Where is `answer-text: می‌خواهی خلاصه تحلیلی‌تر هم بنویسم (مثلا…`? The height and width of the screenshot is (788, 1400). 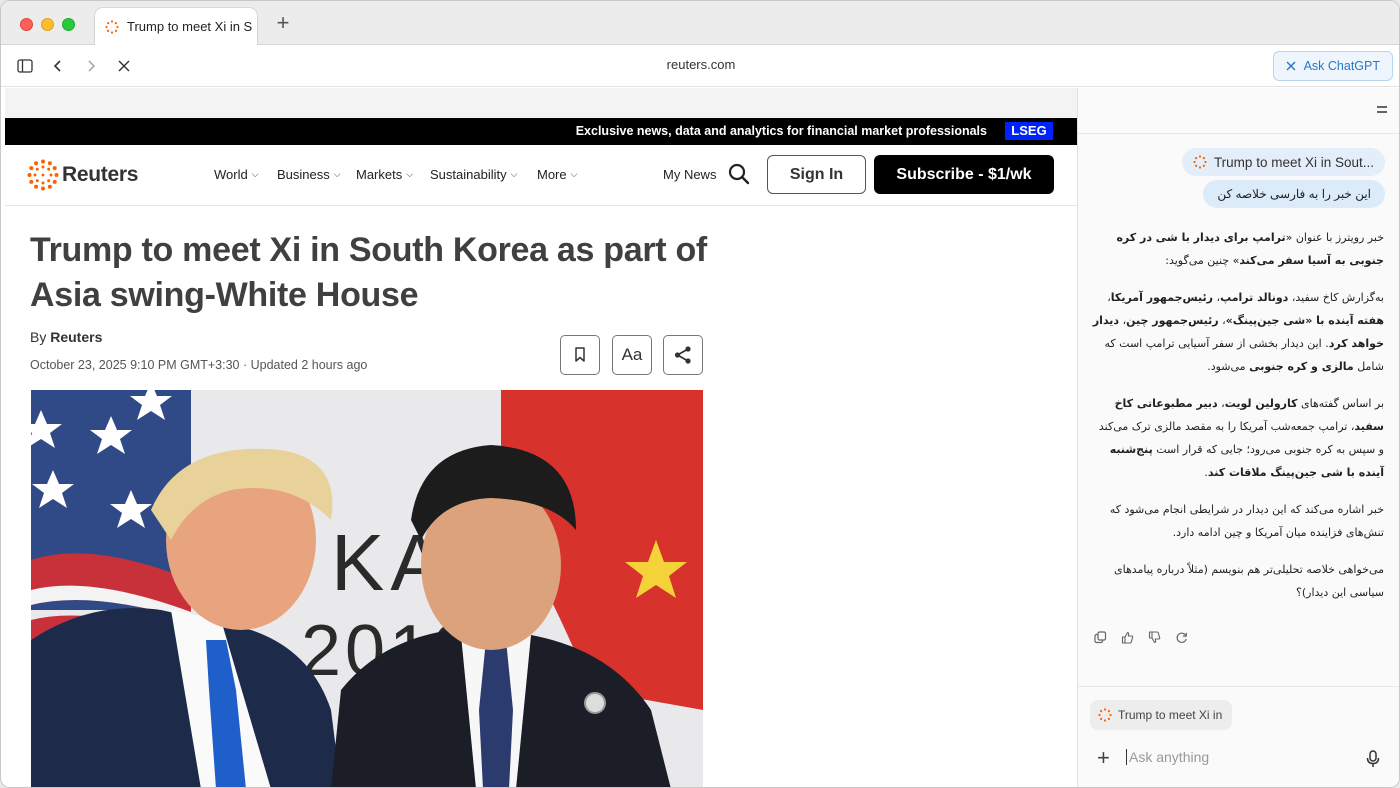 answer-text: می‌خواهی خلاصه تحلیلی‌تر هم بنویسم (مثلا… is located at coordinates (1248, 581).